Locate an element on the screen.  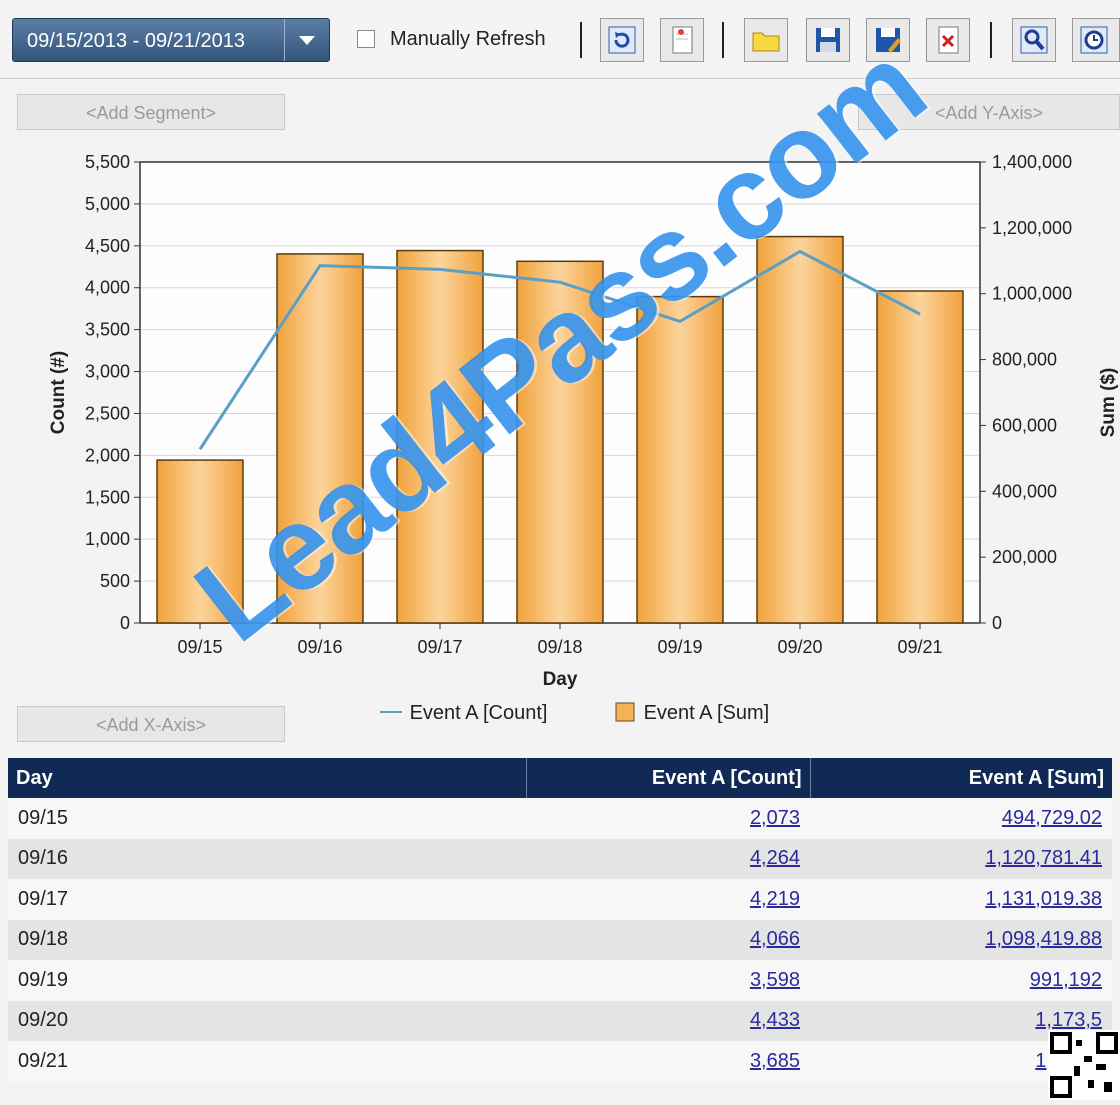
y-tick-label: 1,000 is located at coordinates (107, 539).